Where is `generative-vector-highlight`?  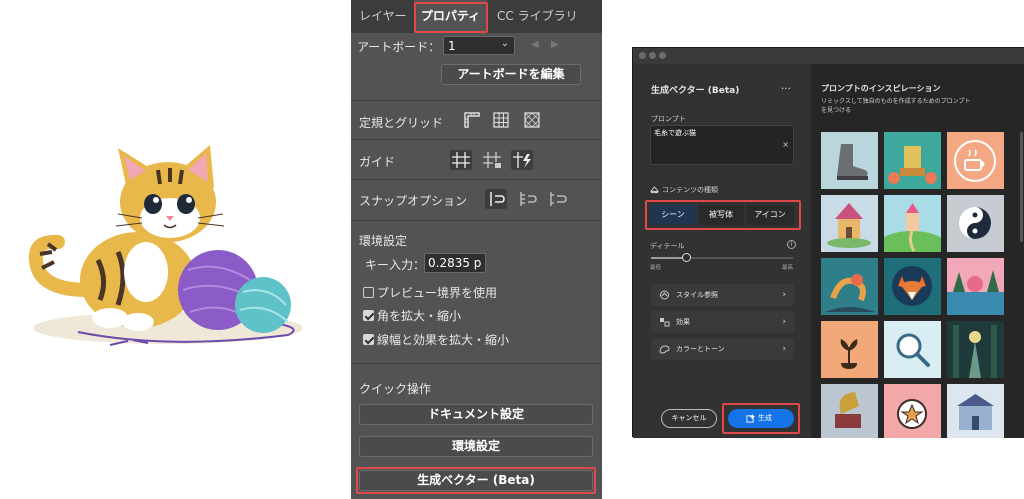
generative-vector-highlight is located at coordinates (476, 480).